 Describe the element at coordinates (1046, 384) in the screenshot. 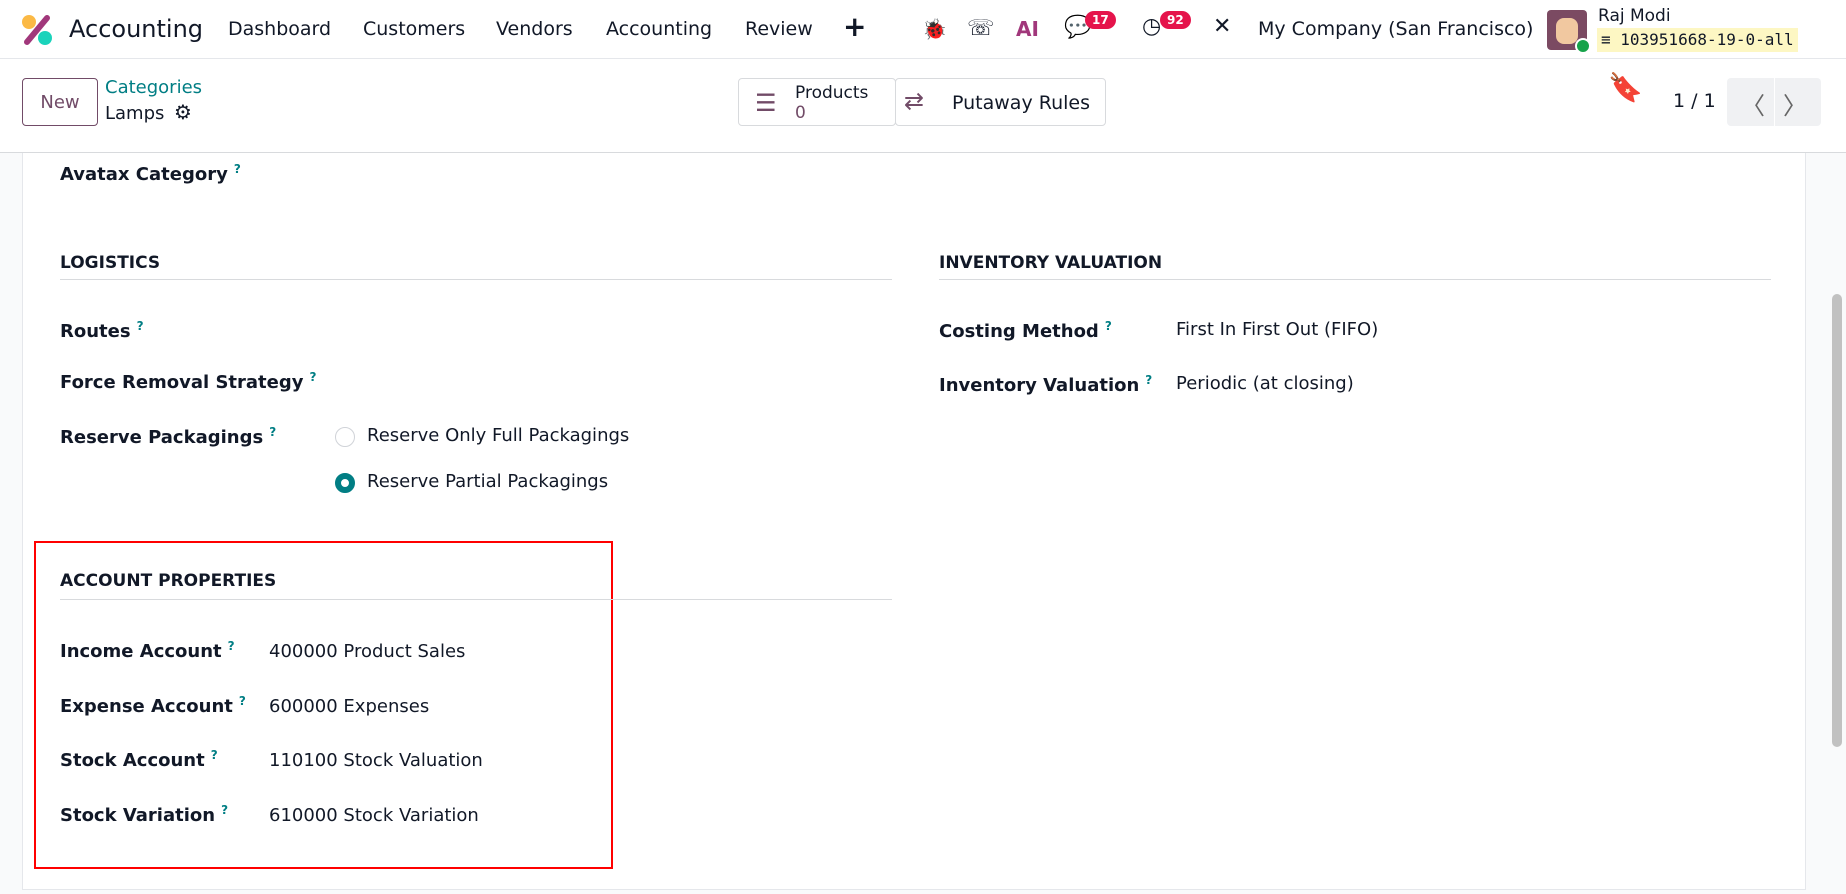

I see `inventory-valuation-label: Inventory Valuation?` at that location.